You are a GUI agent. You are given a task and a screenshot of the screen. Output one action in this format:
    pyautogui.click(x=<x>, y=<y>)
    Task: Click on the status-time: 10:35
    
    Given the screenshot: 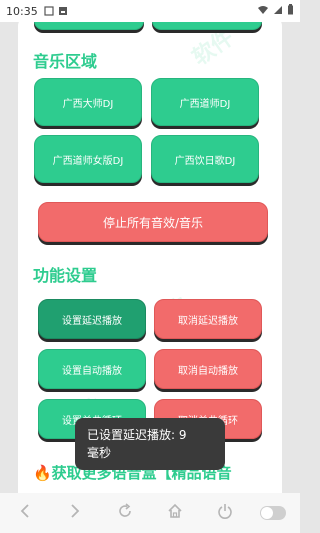 What is the action you would take?
    pyautogui.click(x=22, y=11)
    